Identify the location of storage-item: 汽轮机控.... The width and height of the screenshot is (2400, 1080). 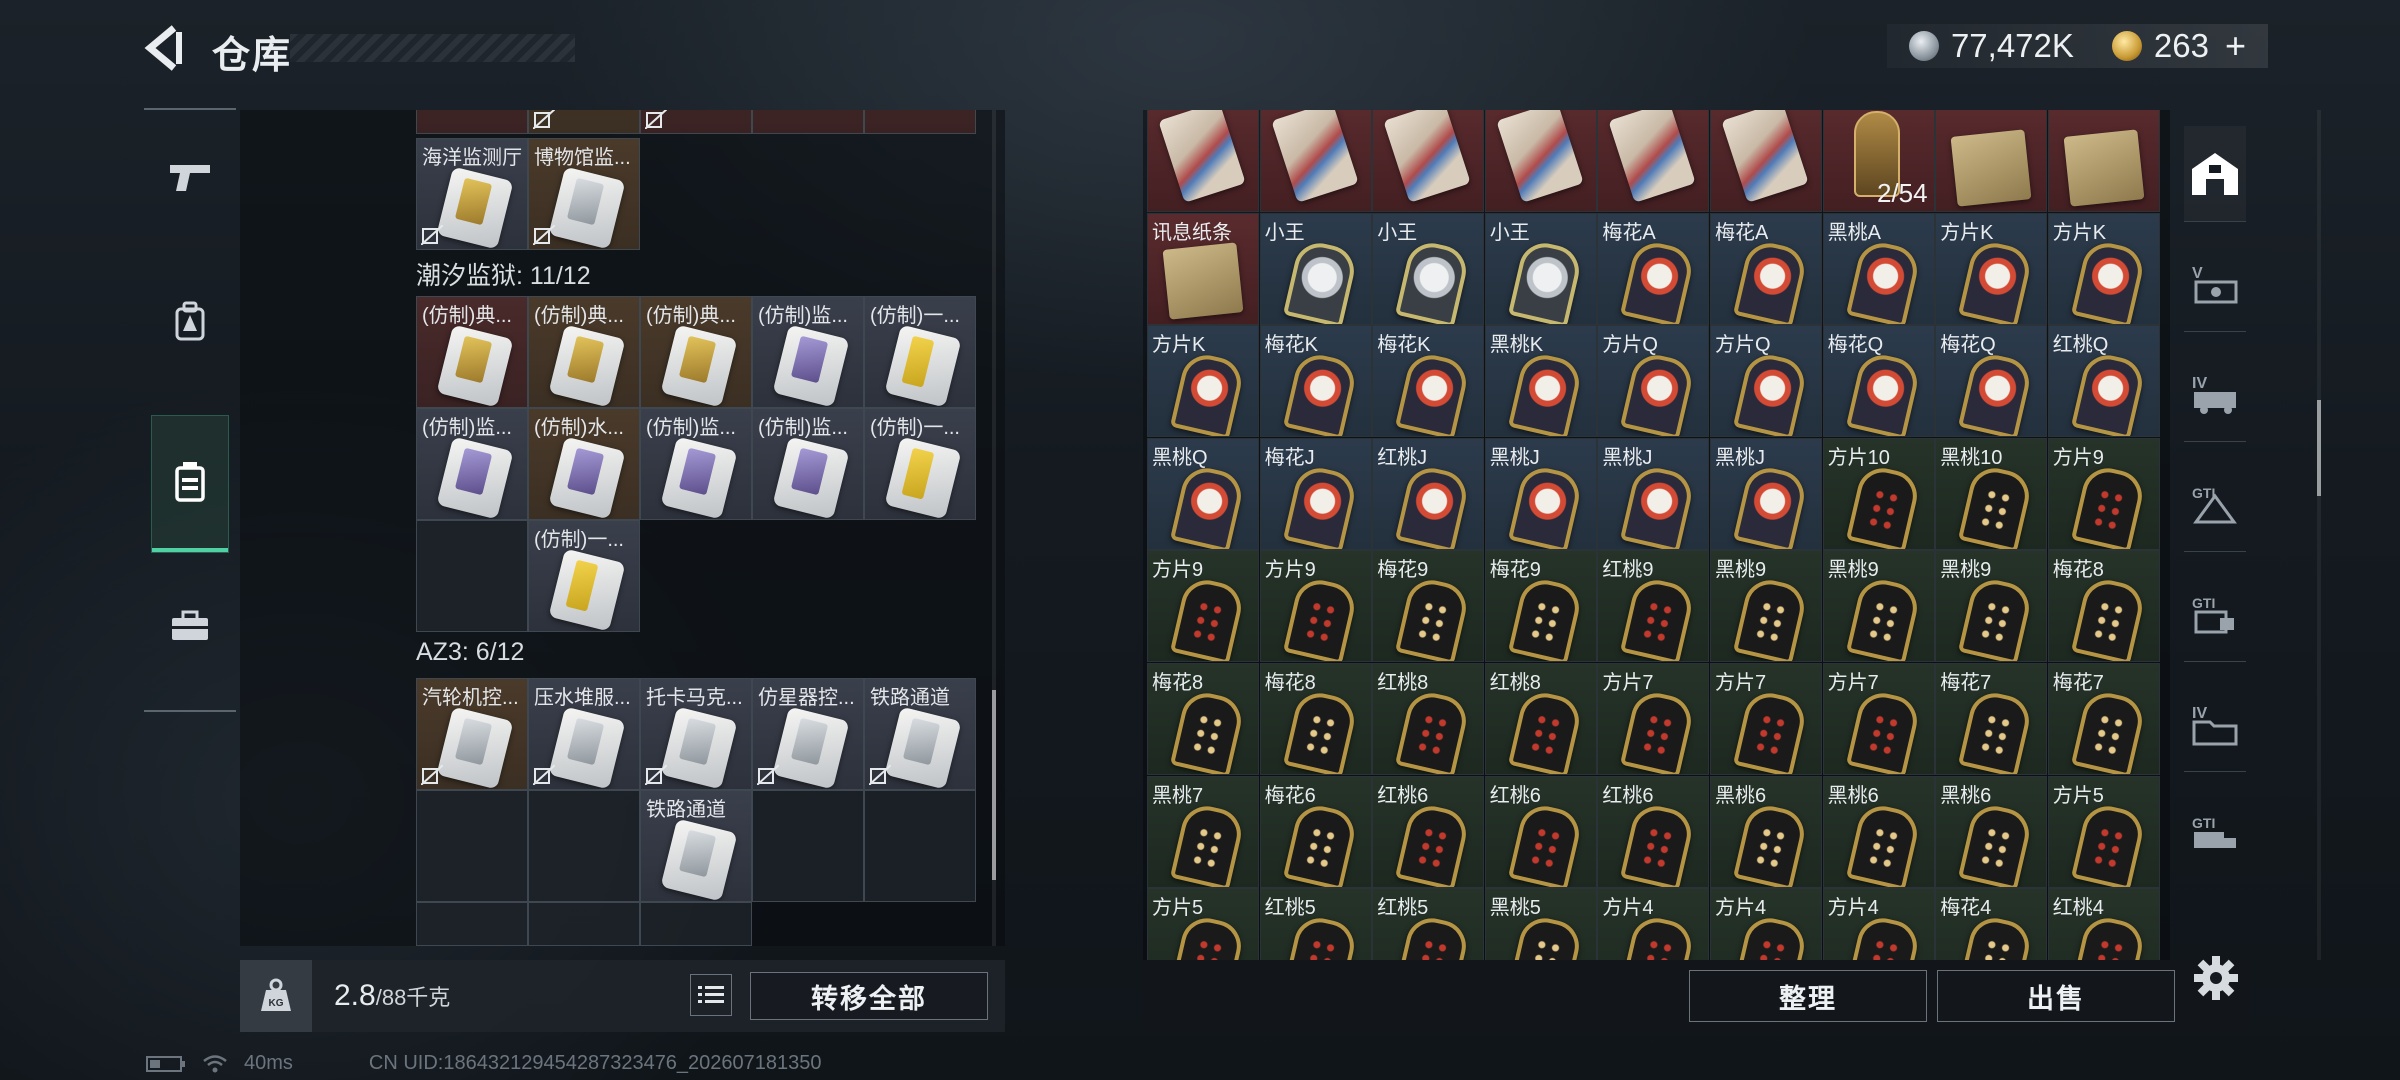
(472, 734).